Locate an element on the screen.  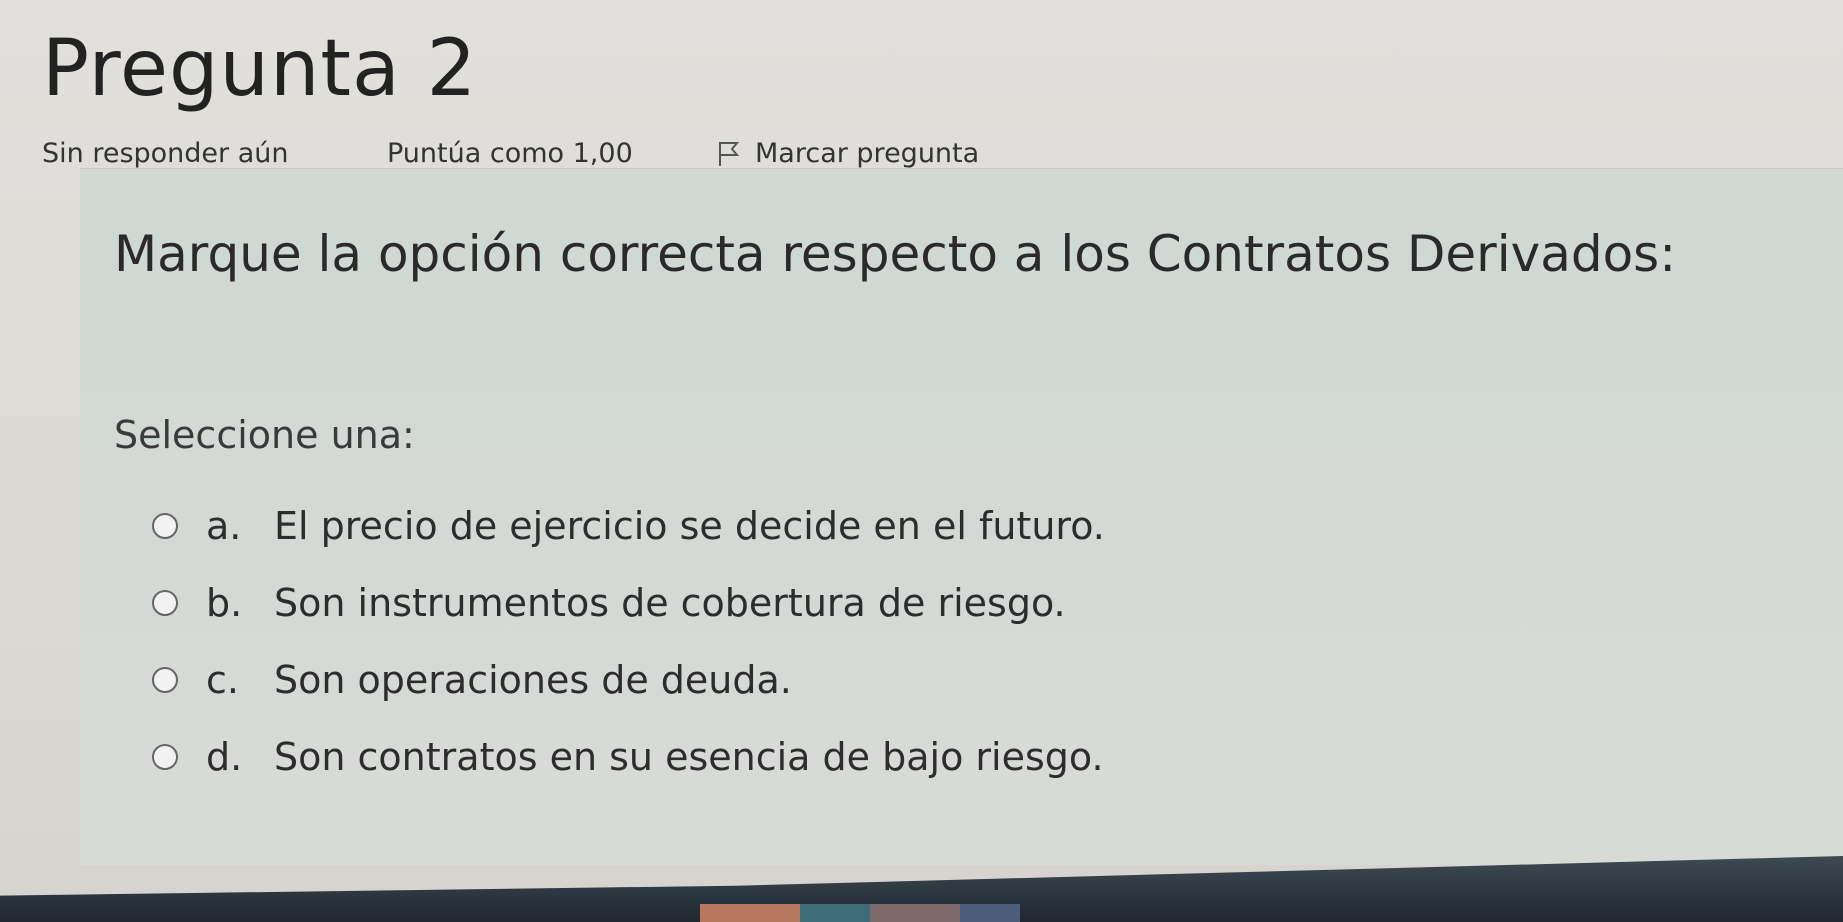
flag-icon is located at coordinates (729, 153).